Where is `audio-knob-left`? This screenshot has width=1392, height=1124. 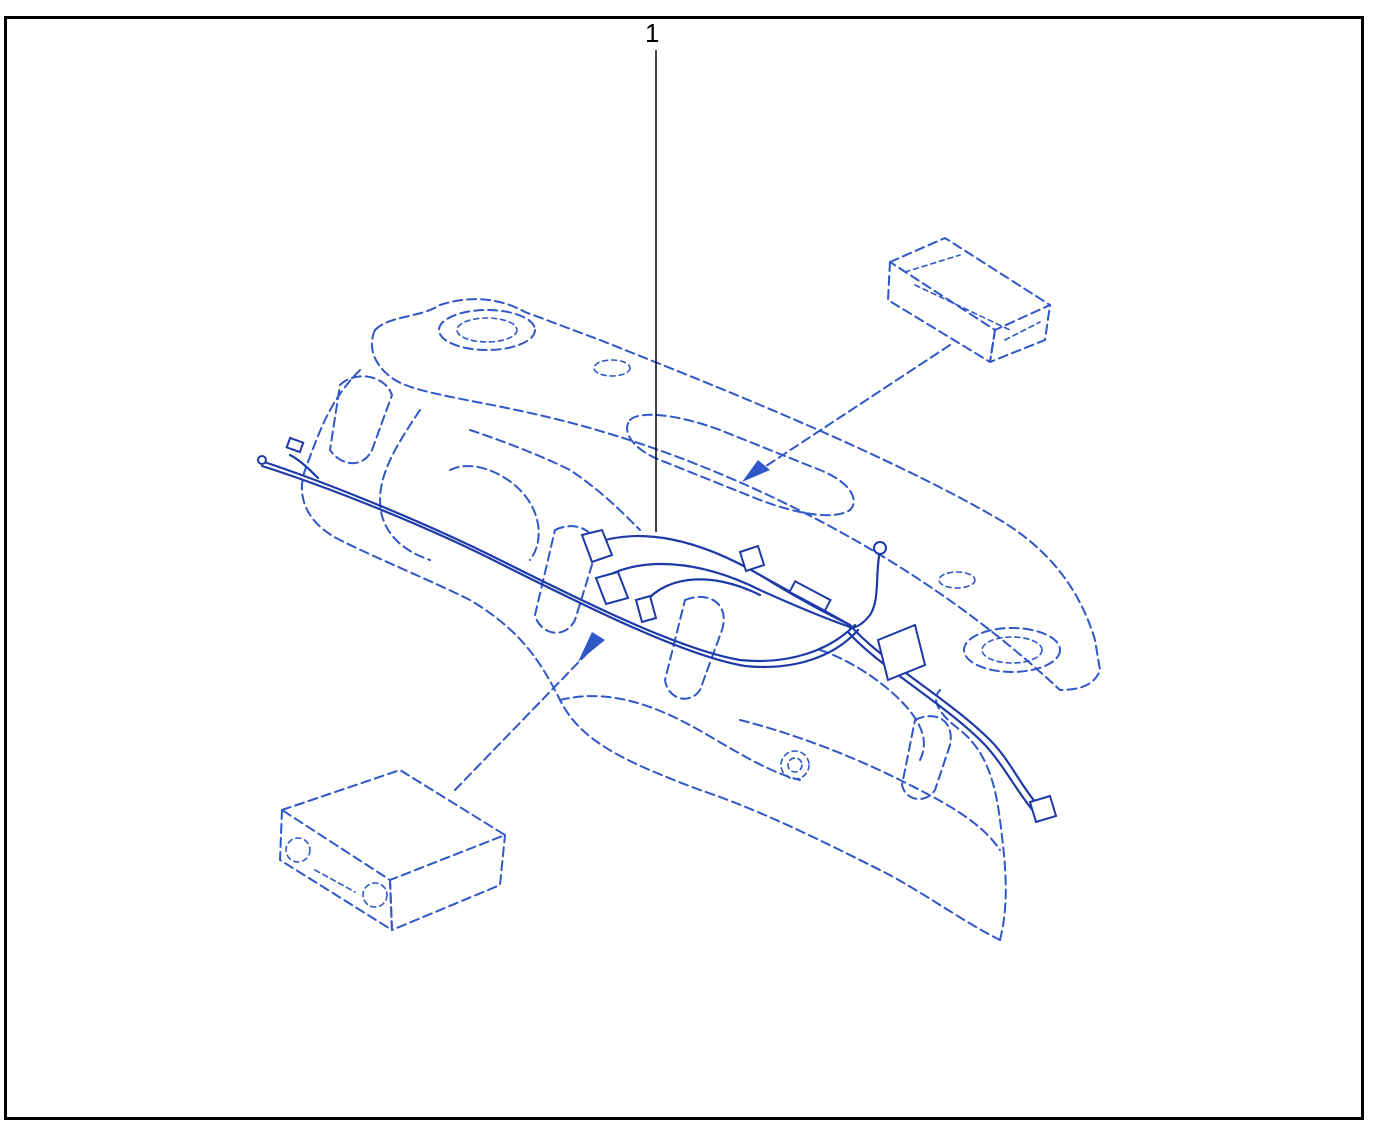
audio-knob-left is located at coordinates (298, 850).